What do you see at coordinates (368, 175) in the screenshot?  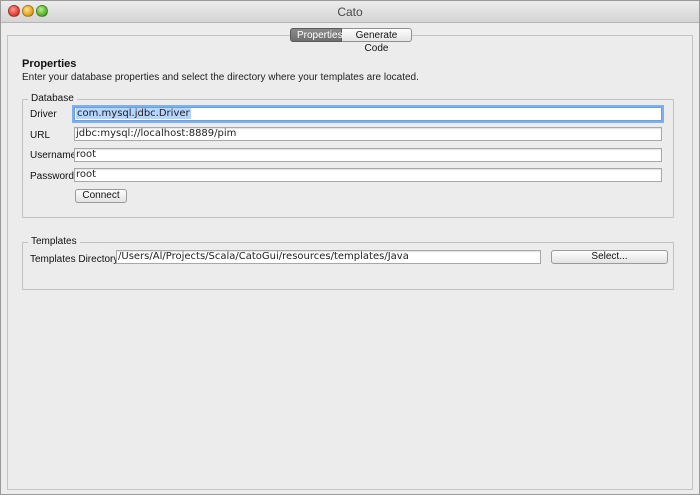 I see `password-field: root` at bounding box center [368, 175].